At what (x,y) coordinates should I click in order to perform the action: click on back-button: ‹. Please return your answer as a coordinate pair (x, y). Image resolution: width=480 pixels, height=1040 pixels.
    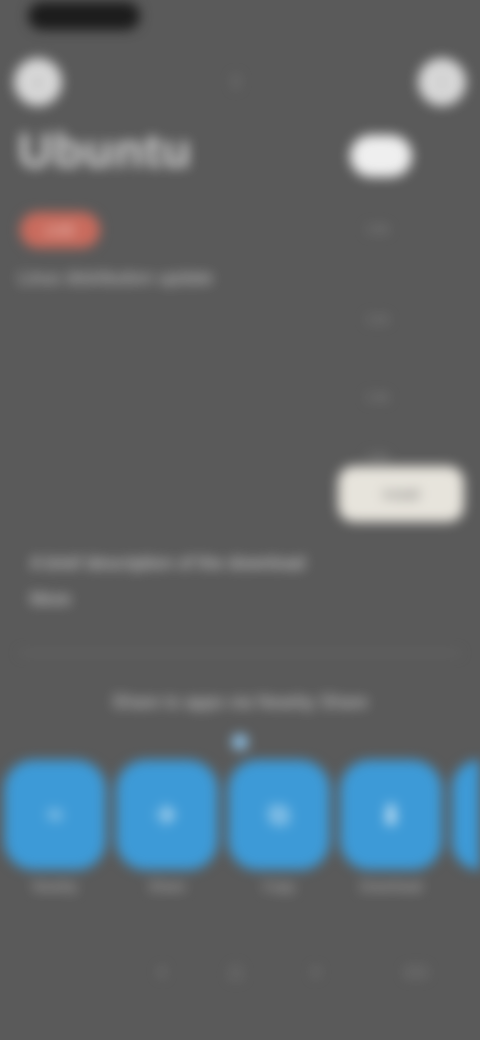
    Looking at the image, I should click on (38, 82).